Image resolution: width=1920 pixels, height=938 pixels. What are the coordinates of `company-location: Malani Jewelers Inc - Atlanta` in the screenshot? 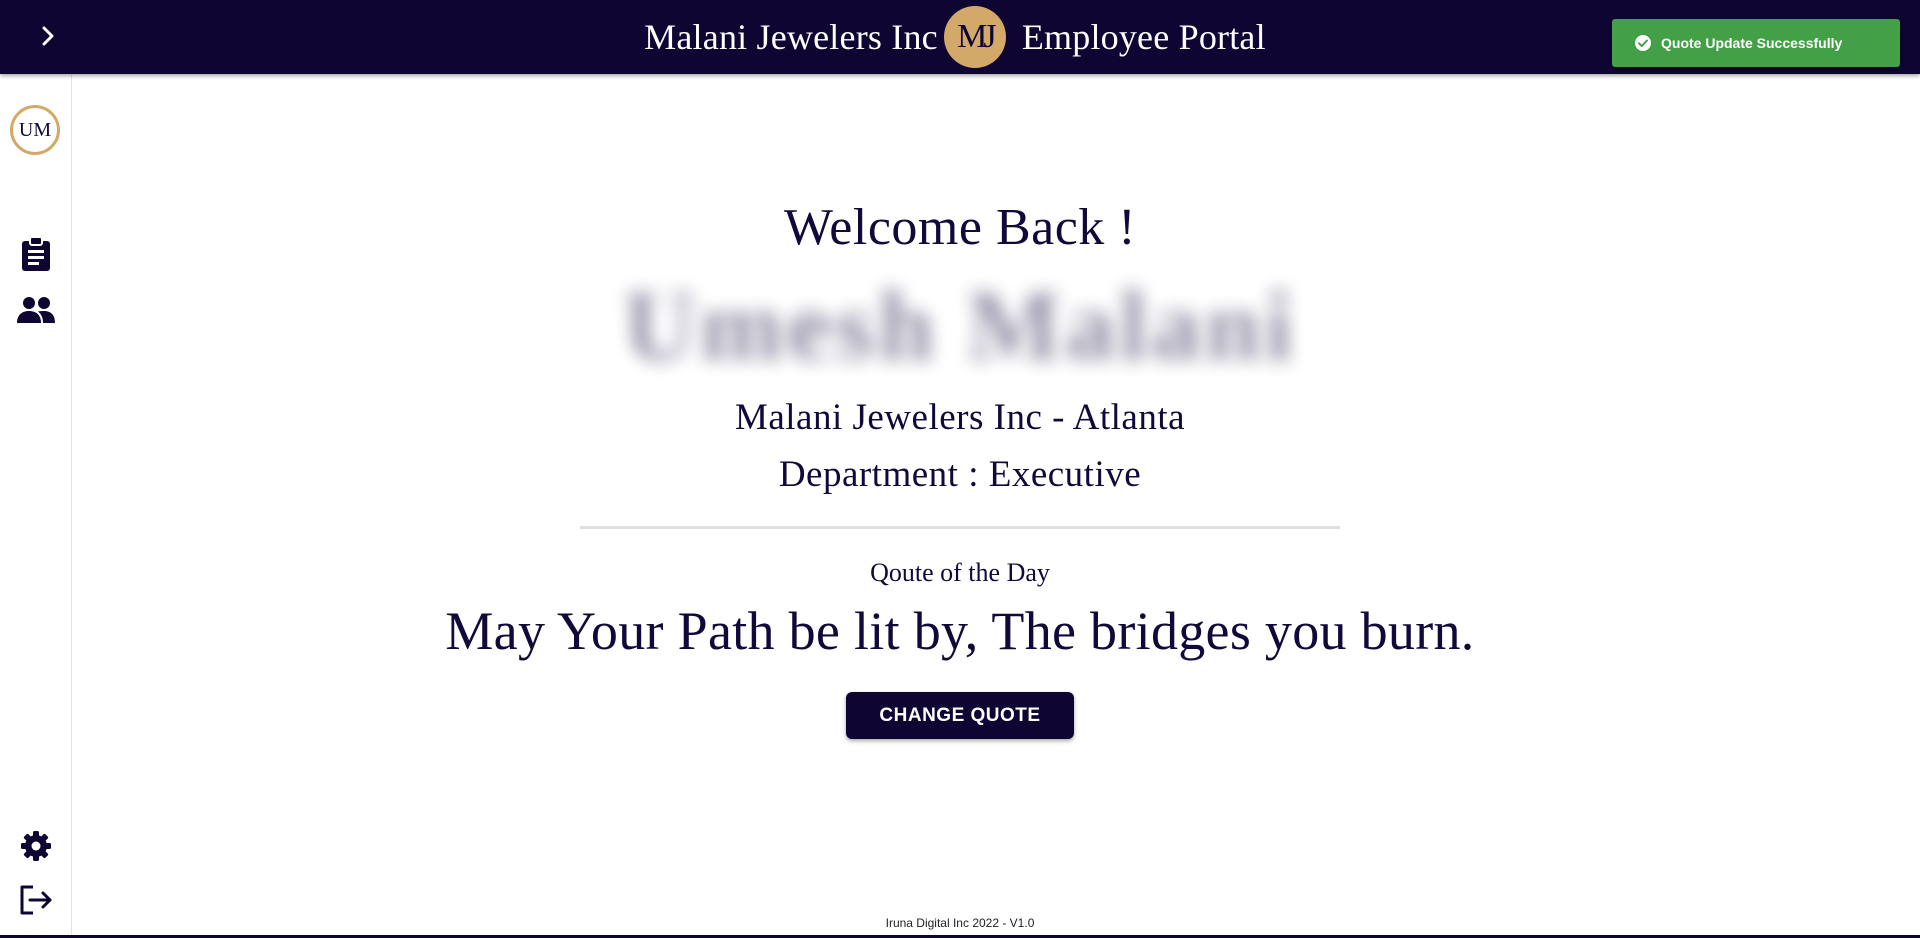 It's located at (960, 417).